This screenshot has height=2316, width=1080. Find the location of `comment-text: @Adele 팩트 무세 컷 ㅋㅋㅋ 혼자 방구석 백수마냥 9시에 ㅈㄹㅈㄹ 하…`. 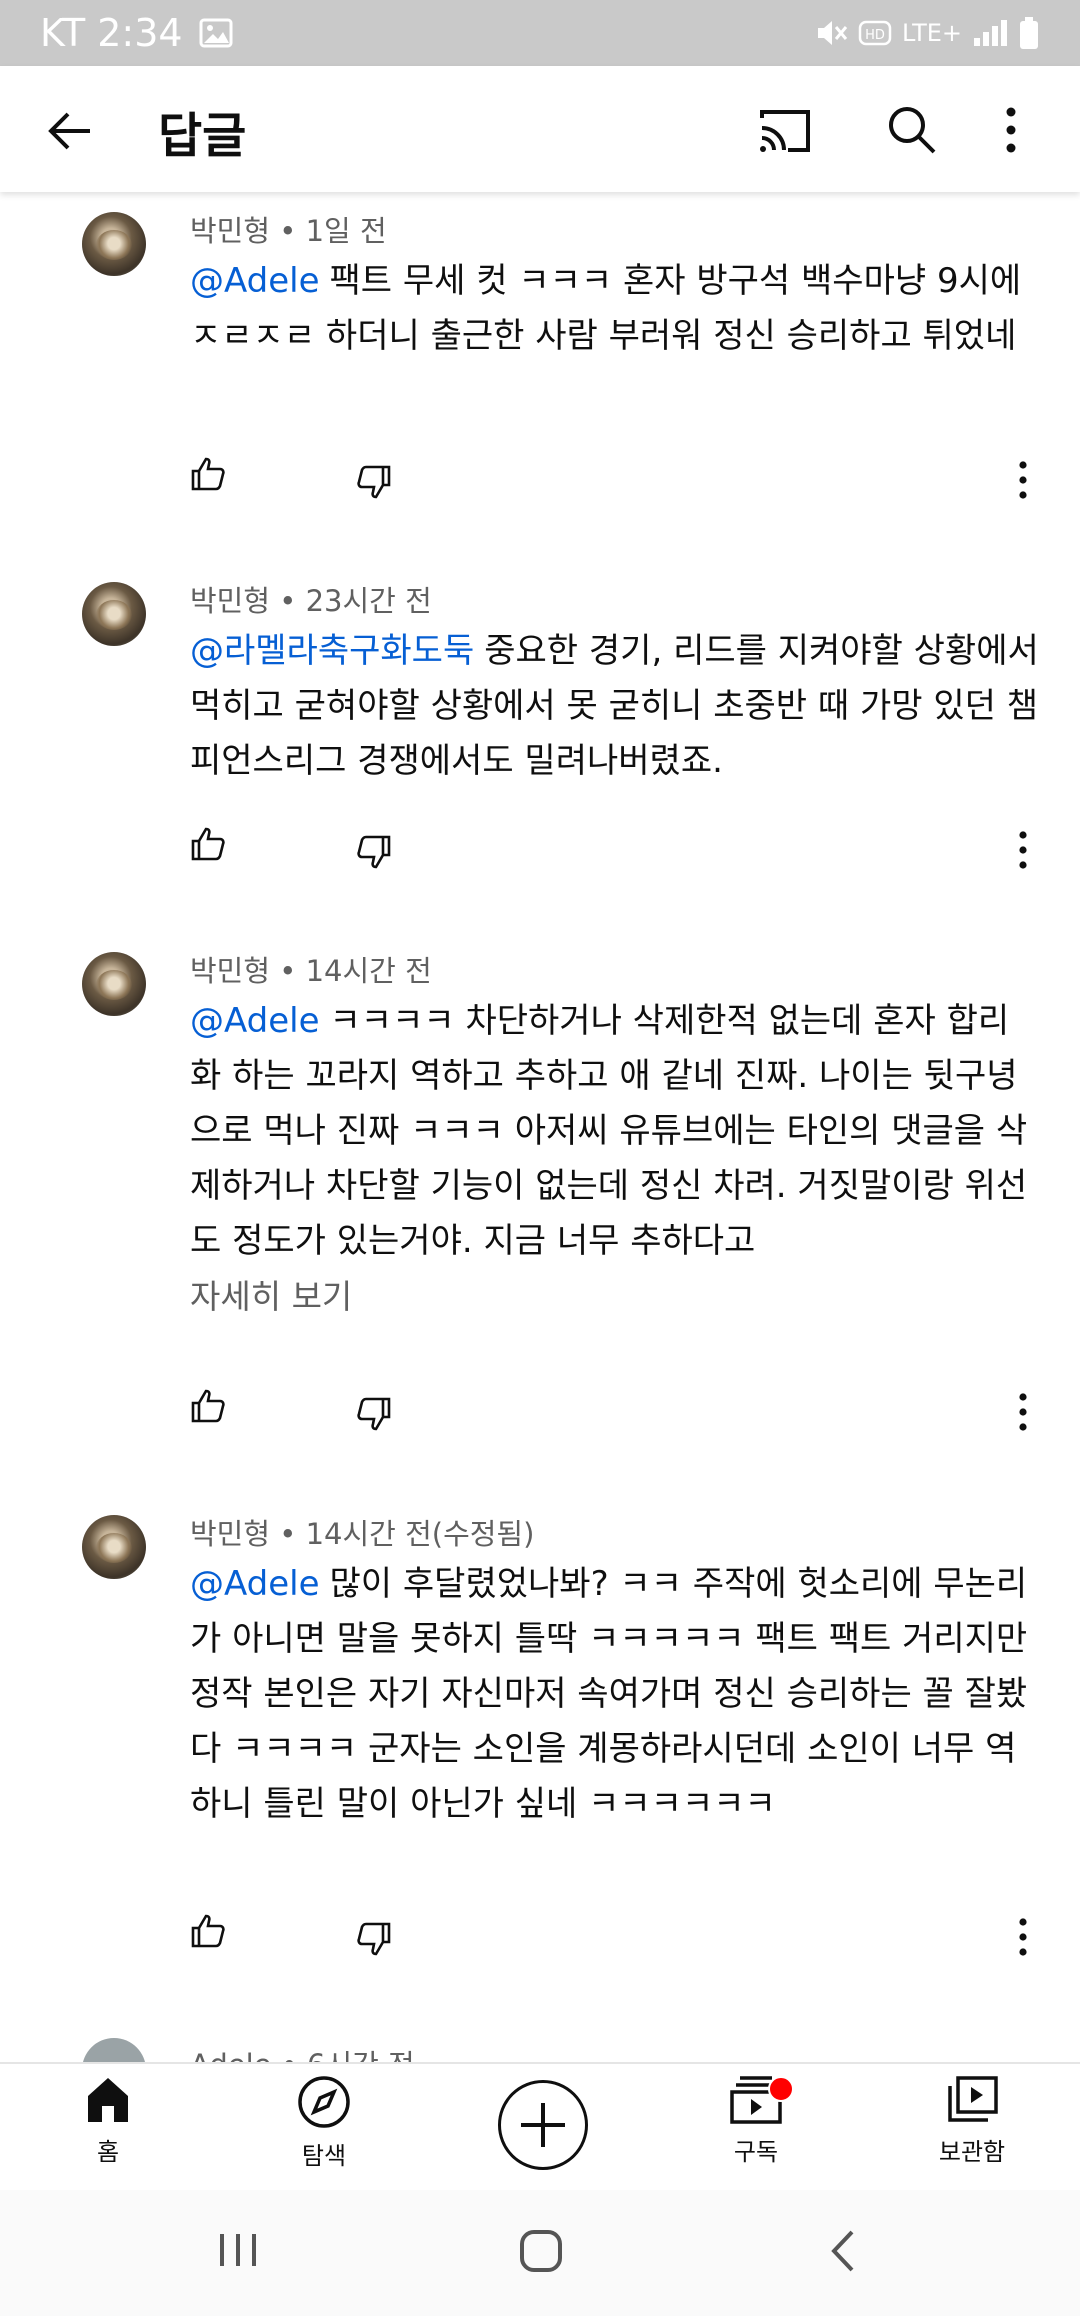

comment-text: @Adele 팩트 무세 컷 ㅋㅋㅋ 혼자 방구석 백수마냥 9시에 ㅈㄹㅈㄹ 하… is located at coordinates (615, 309).